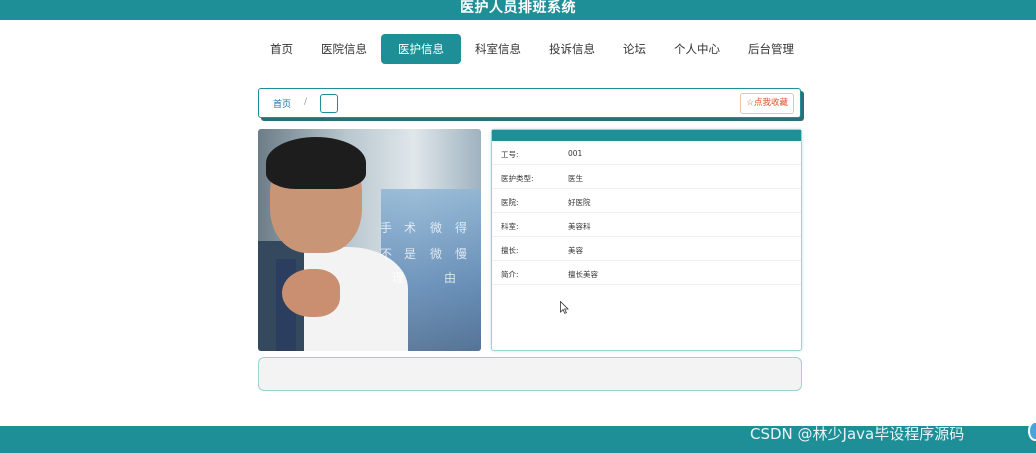  What do you see at coordinates (1032, 431) in the screenshot?
I see `watermark-logo-icon` at bounding box center [1032, 431].